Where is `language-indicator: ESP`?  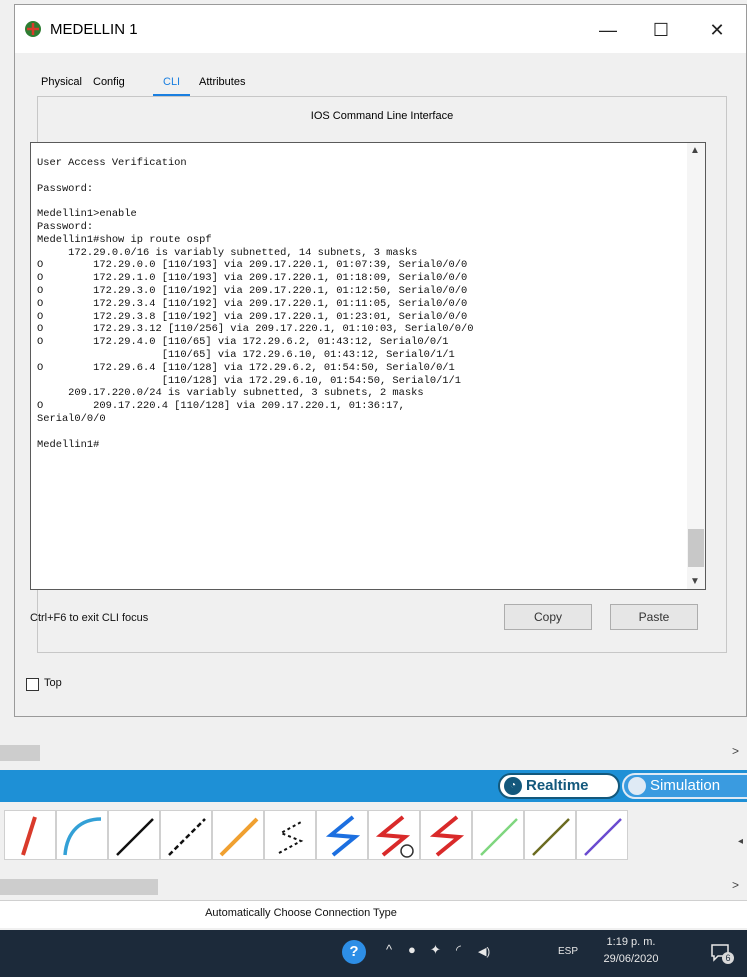 language-indicator: ESP is located at coordinates (568, 951).